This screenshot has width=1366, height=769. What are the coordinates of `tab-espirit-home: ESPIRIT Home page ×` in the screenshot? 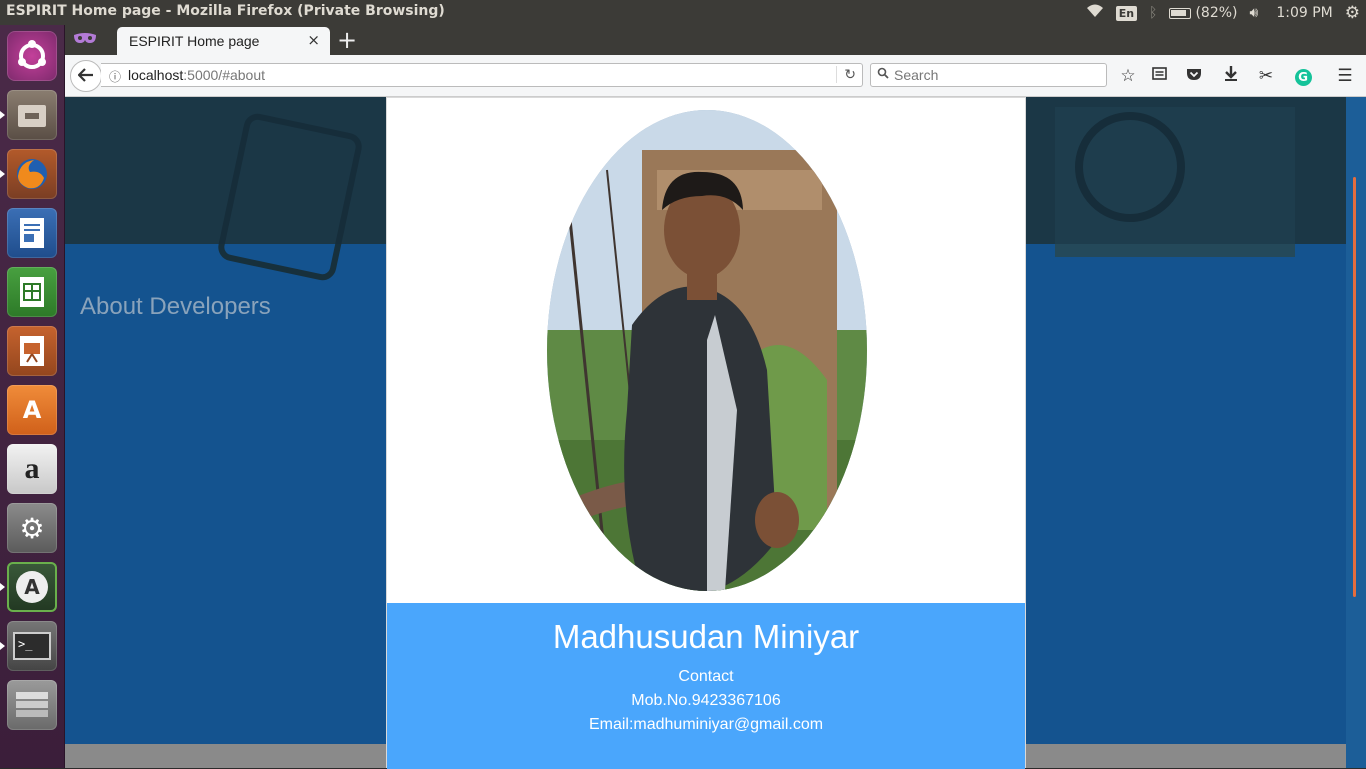 It's located at (223, 41).